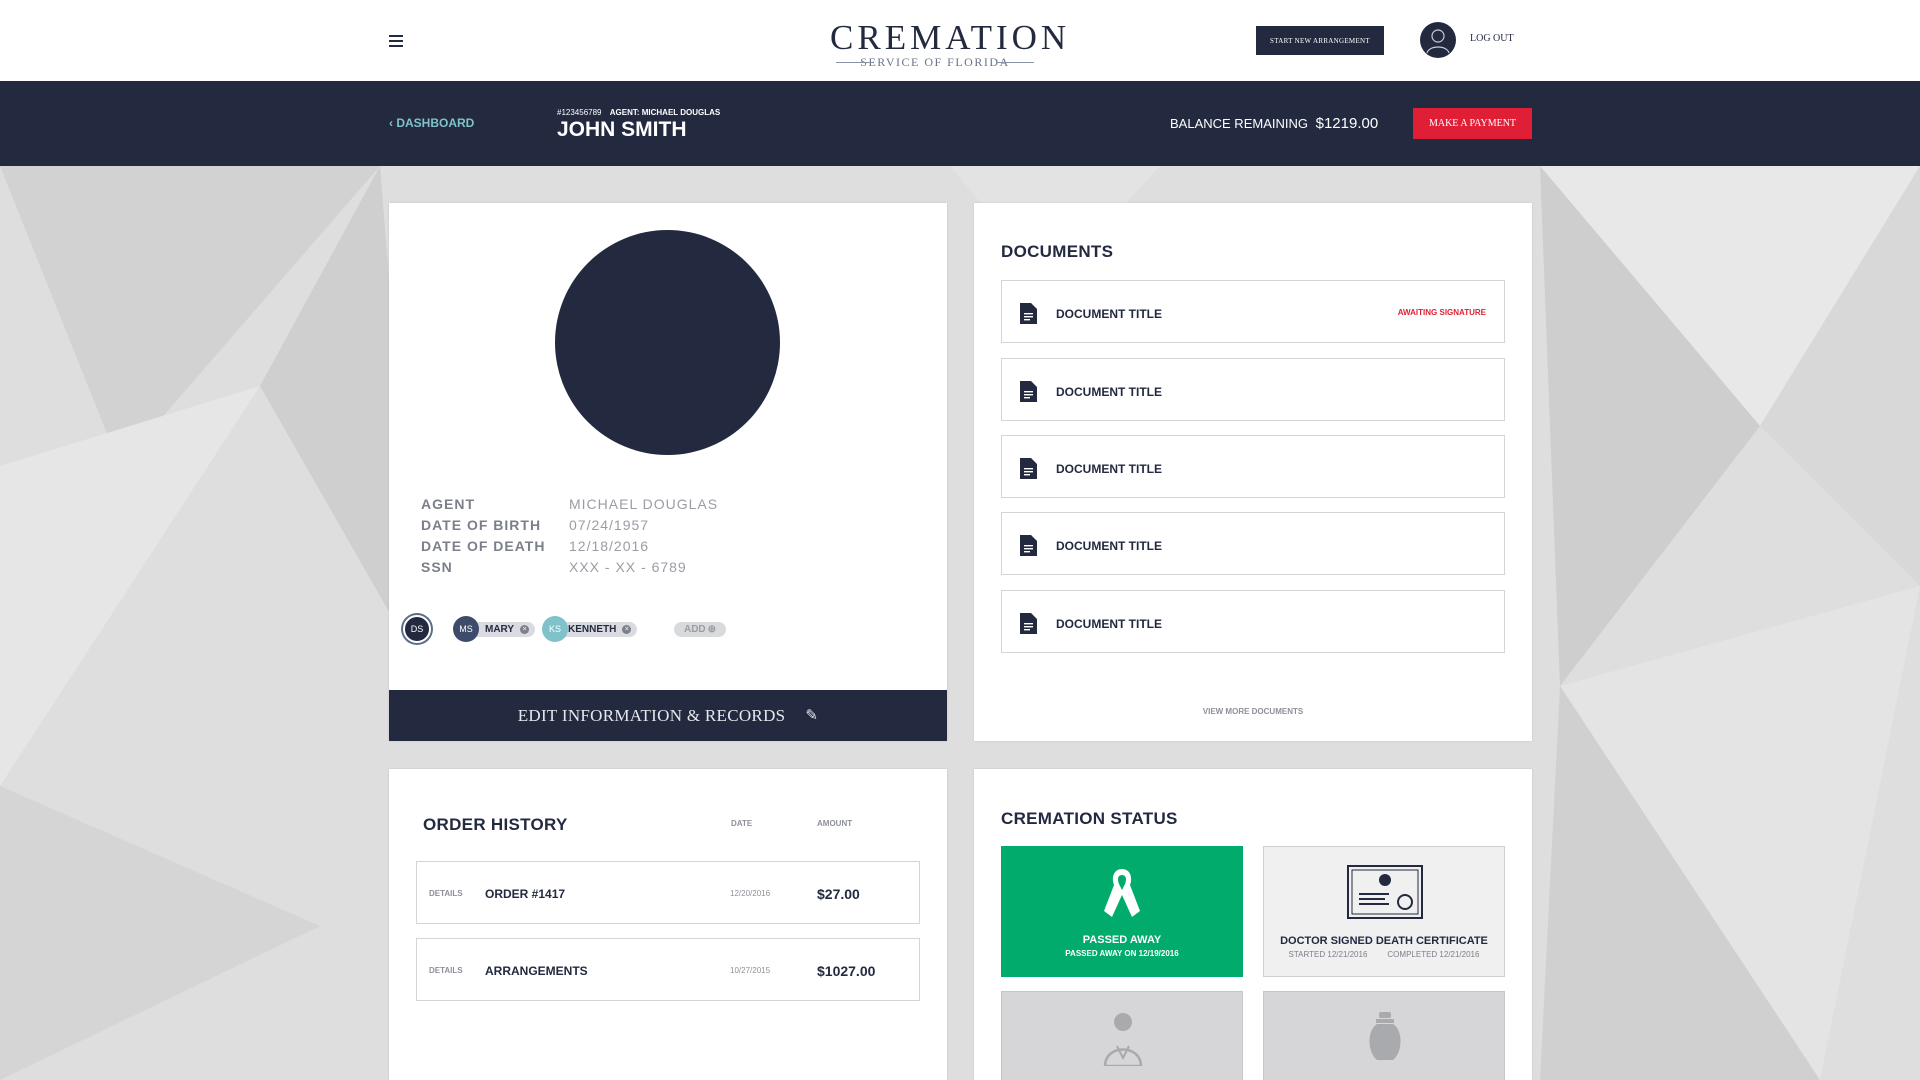 The height and width of the screenshot is (1080, 1920). I want to click on balance-remaining: BALANCE REMAINING $1219.00, so click(1274, 123).